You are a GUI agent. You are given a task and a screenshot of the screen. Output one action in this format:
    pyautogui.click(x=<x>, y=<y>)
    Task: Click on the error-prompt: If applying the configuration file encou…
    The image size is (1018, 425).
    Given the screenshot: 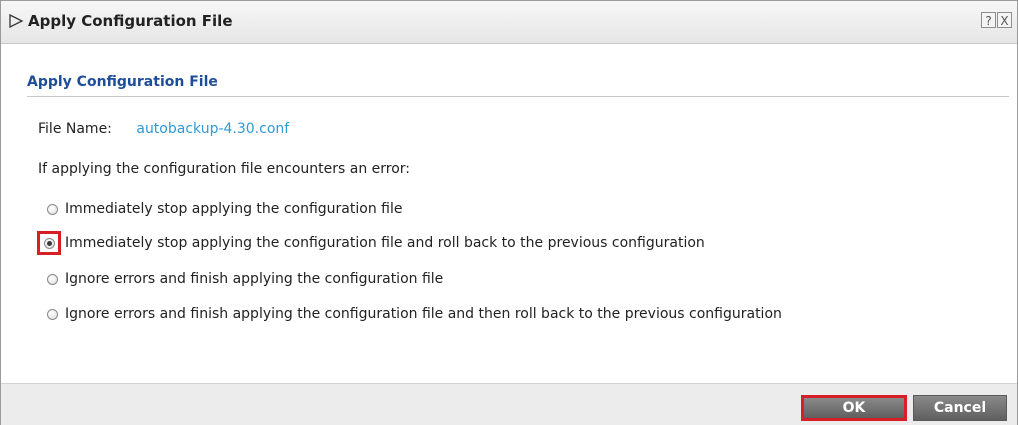 What is the action you would take?
    pyautogui.click(x=224, y=169)
    